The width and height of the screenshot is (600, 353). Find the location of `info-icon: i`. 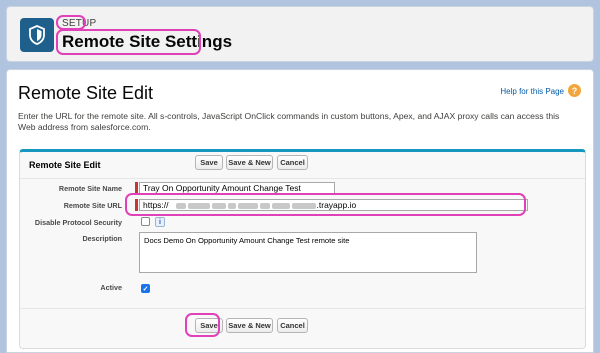

info-icon: i is located at coordinates (160, 222).